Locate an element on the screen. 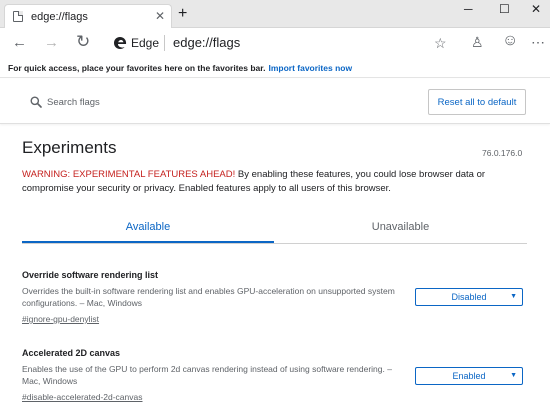 Image resolution: width=550 pixels, height=408 pixels. site-identity-label: Edge is located at coordinates (145, 43).